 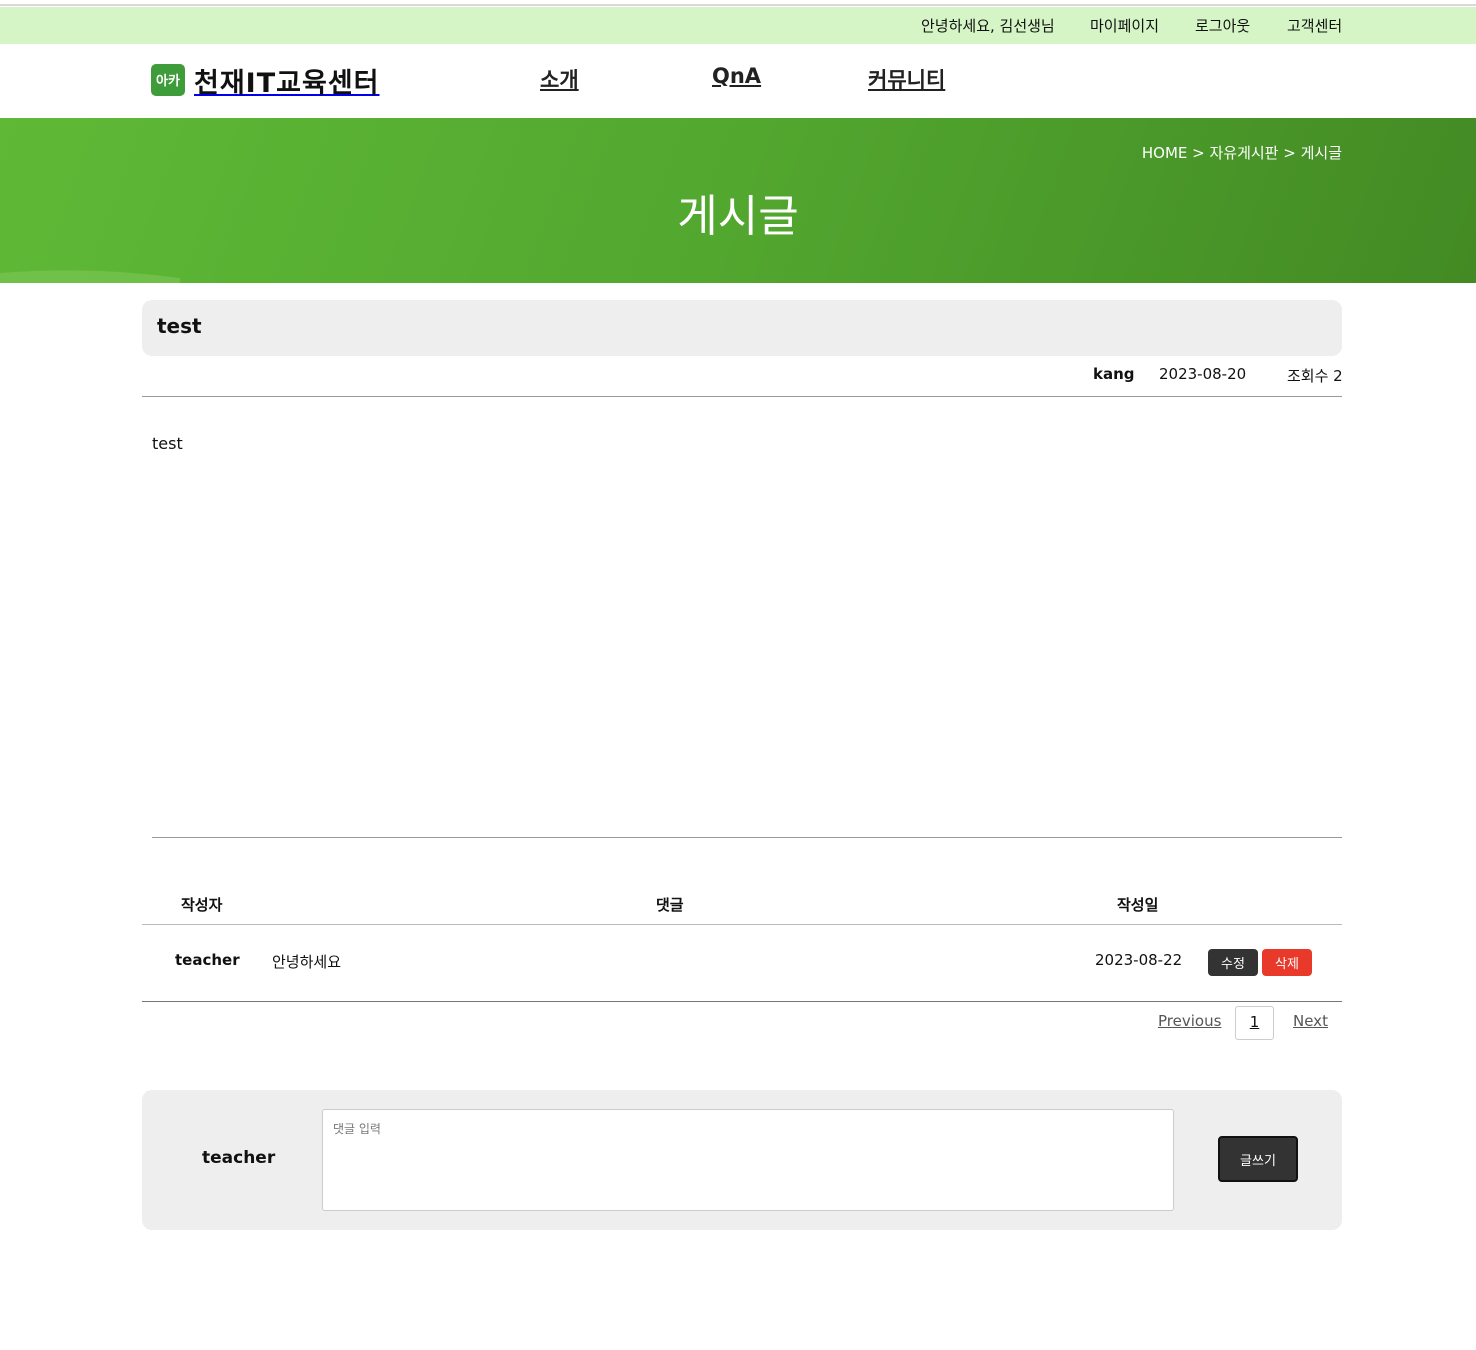 I want to click on support-link: 고객센터, so click(x=1314, y=25).